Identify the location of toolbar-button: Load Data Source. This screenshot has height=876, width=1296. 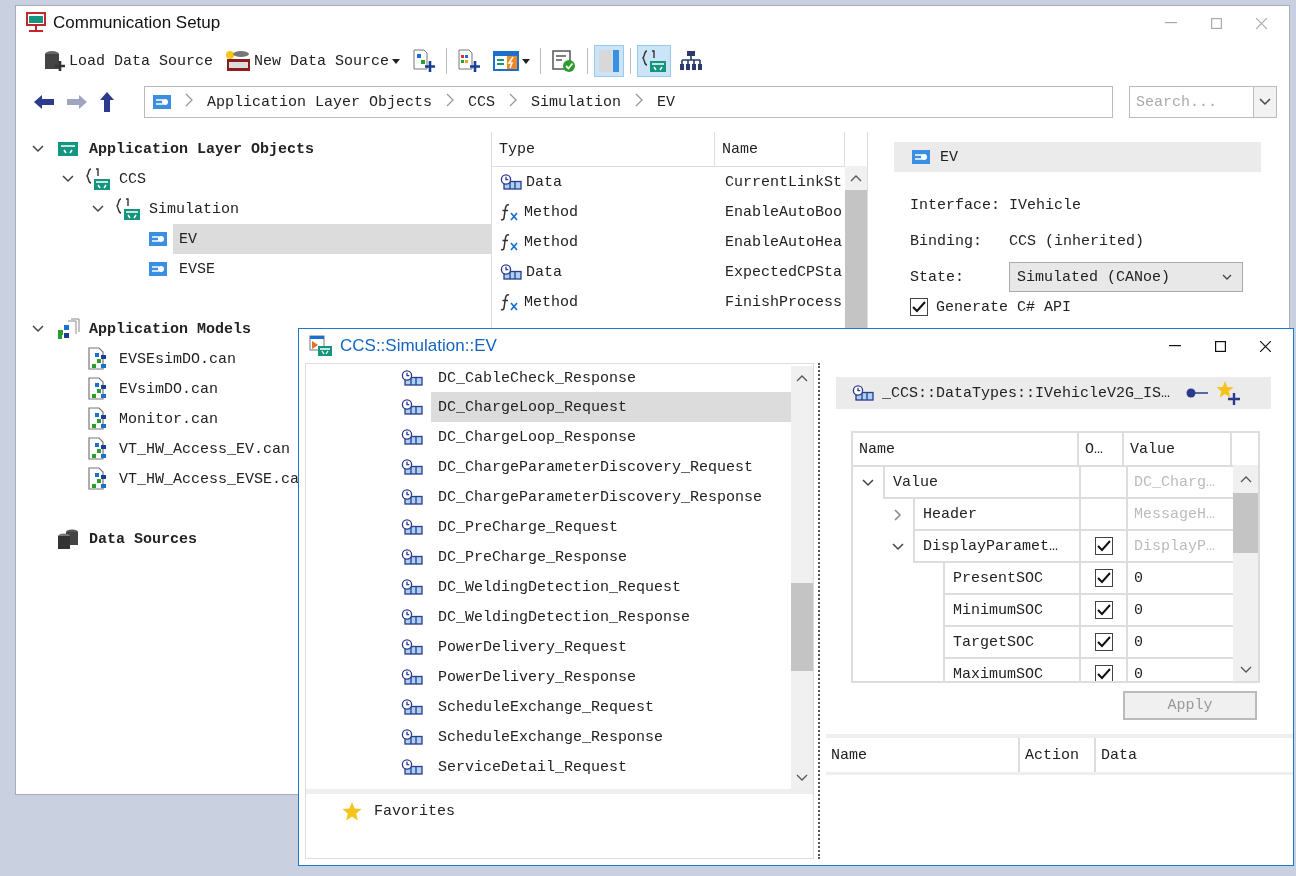
(129, 61).